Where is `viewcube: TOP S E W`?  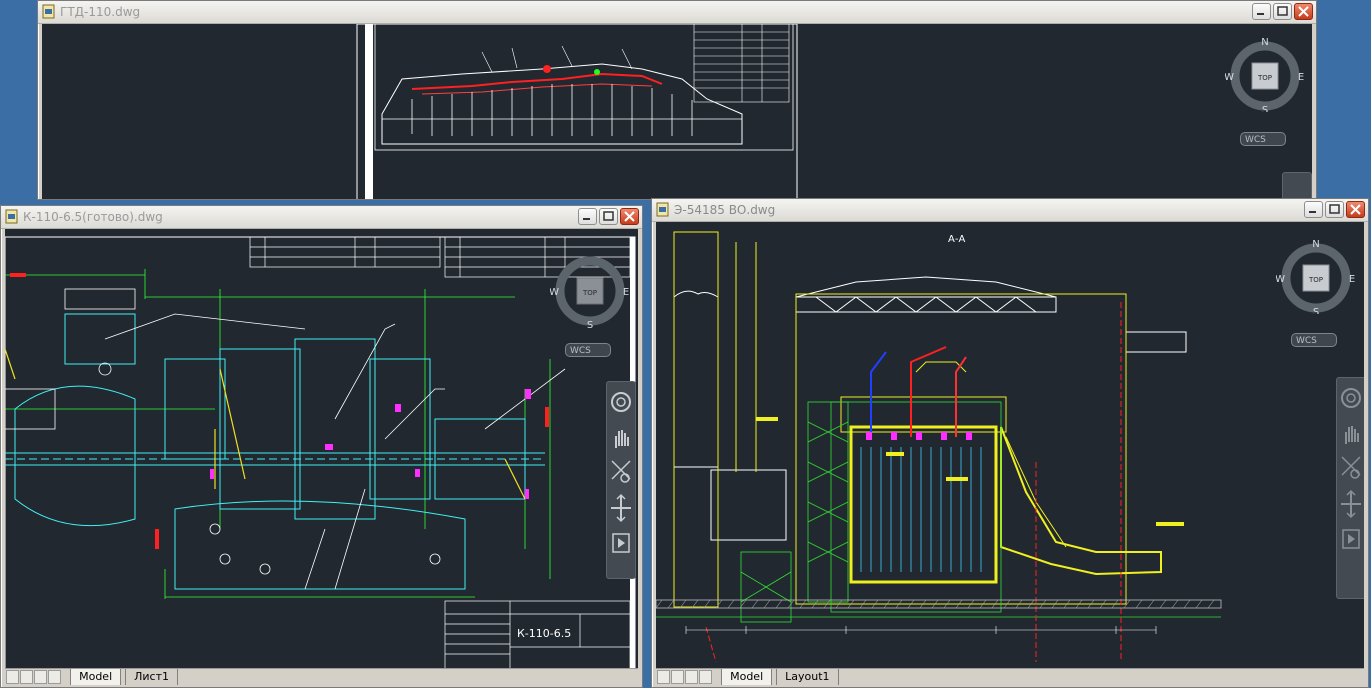 viewcube: TOP S E W is located at coordinates (590, 291).